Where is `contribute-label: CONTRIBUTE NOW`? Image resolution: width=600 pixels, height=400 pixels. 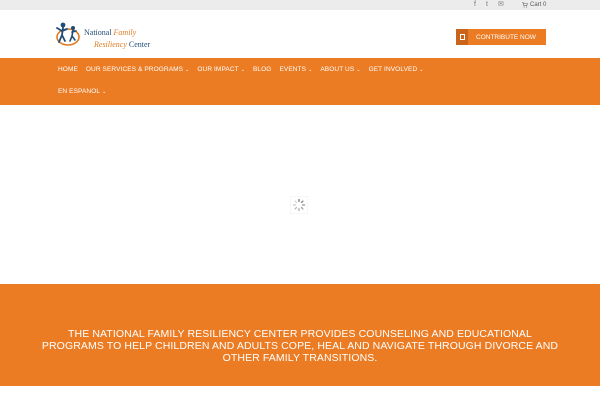
contribute-label: CONTRIBUTE NOW is located at coordinates (506, 37).